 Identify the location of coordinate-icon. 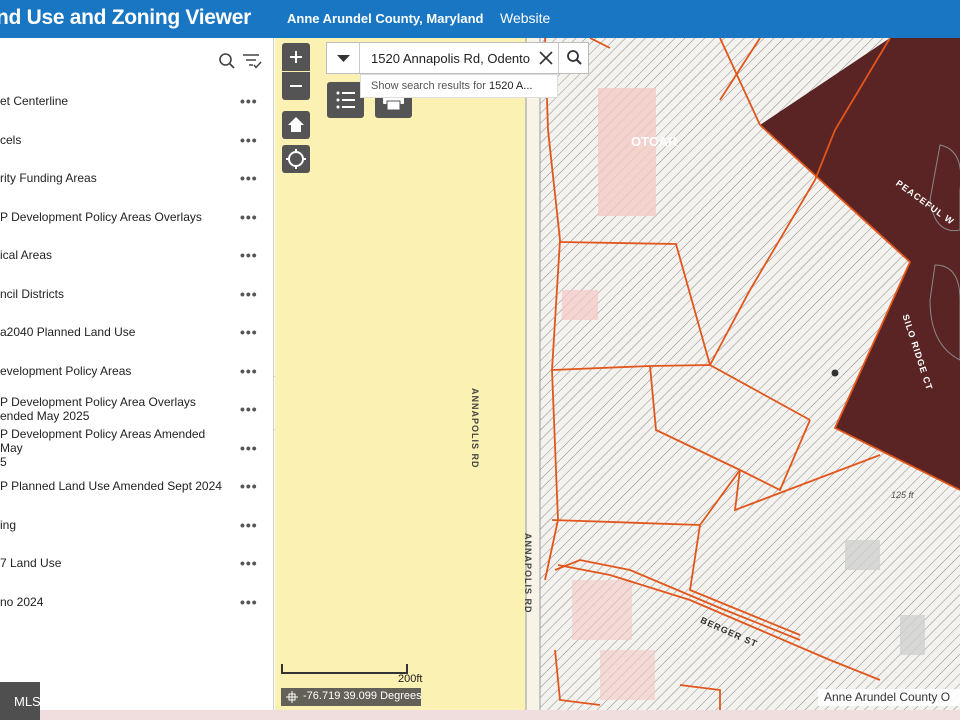
(292, 698).